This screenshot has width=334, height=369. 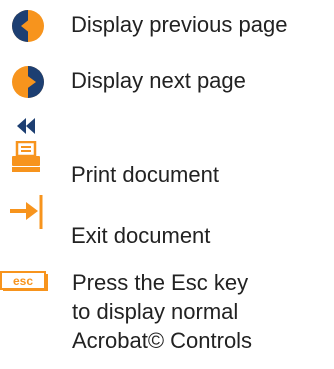 I want to click on first-page-icon, so click(x=27, y=126).